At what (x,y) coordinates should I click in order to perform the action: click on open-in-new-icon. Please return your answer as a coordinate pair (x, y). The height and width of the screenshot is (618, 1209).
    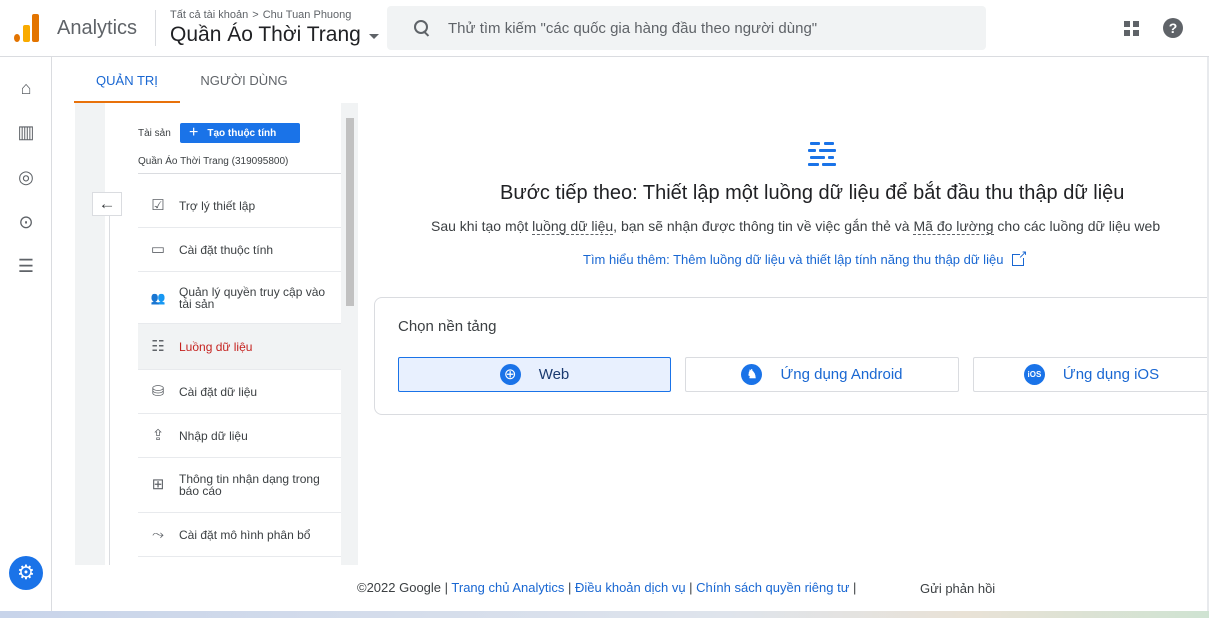
    Looking at the image, I should click on (1019, 257).